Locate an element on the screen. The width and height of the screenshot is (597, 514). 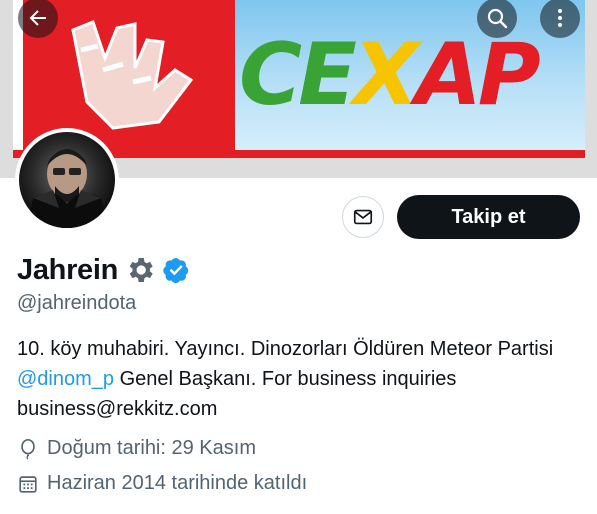
message-button is located at coordinates (363, 217).